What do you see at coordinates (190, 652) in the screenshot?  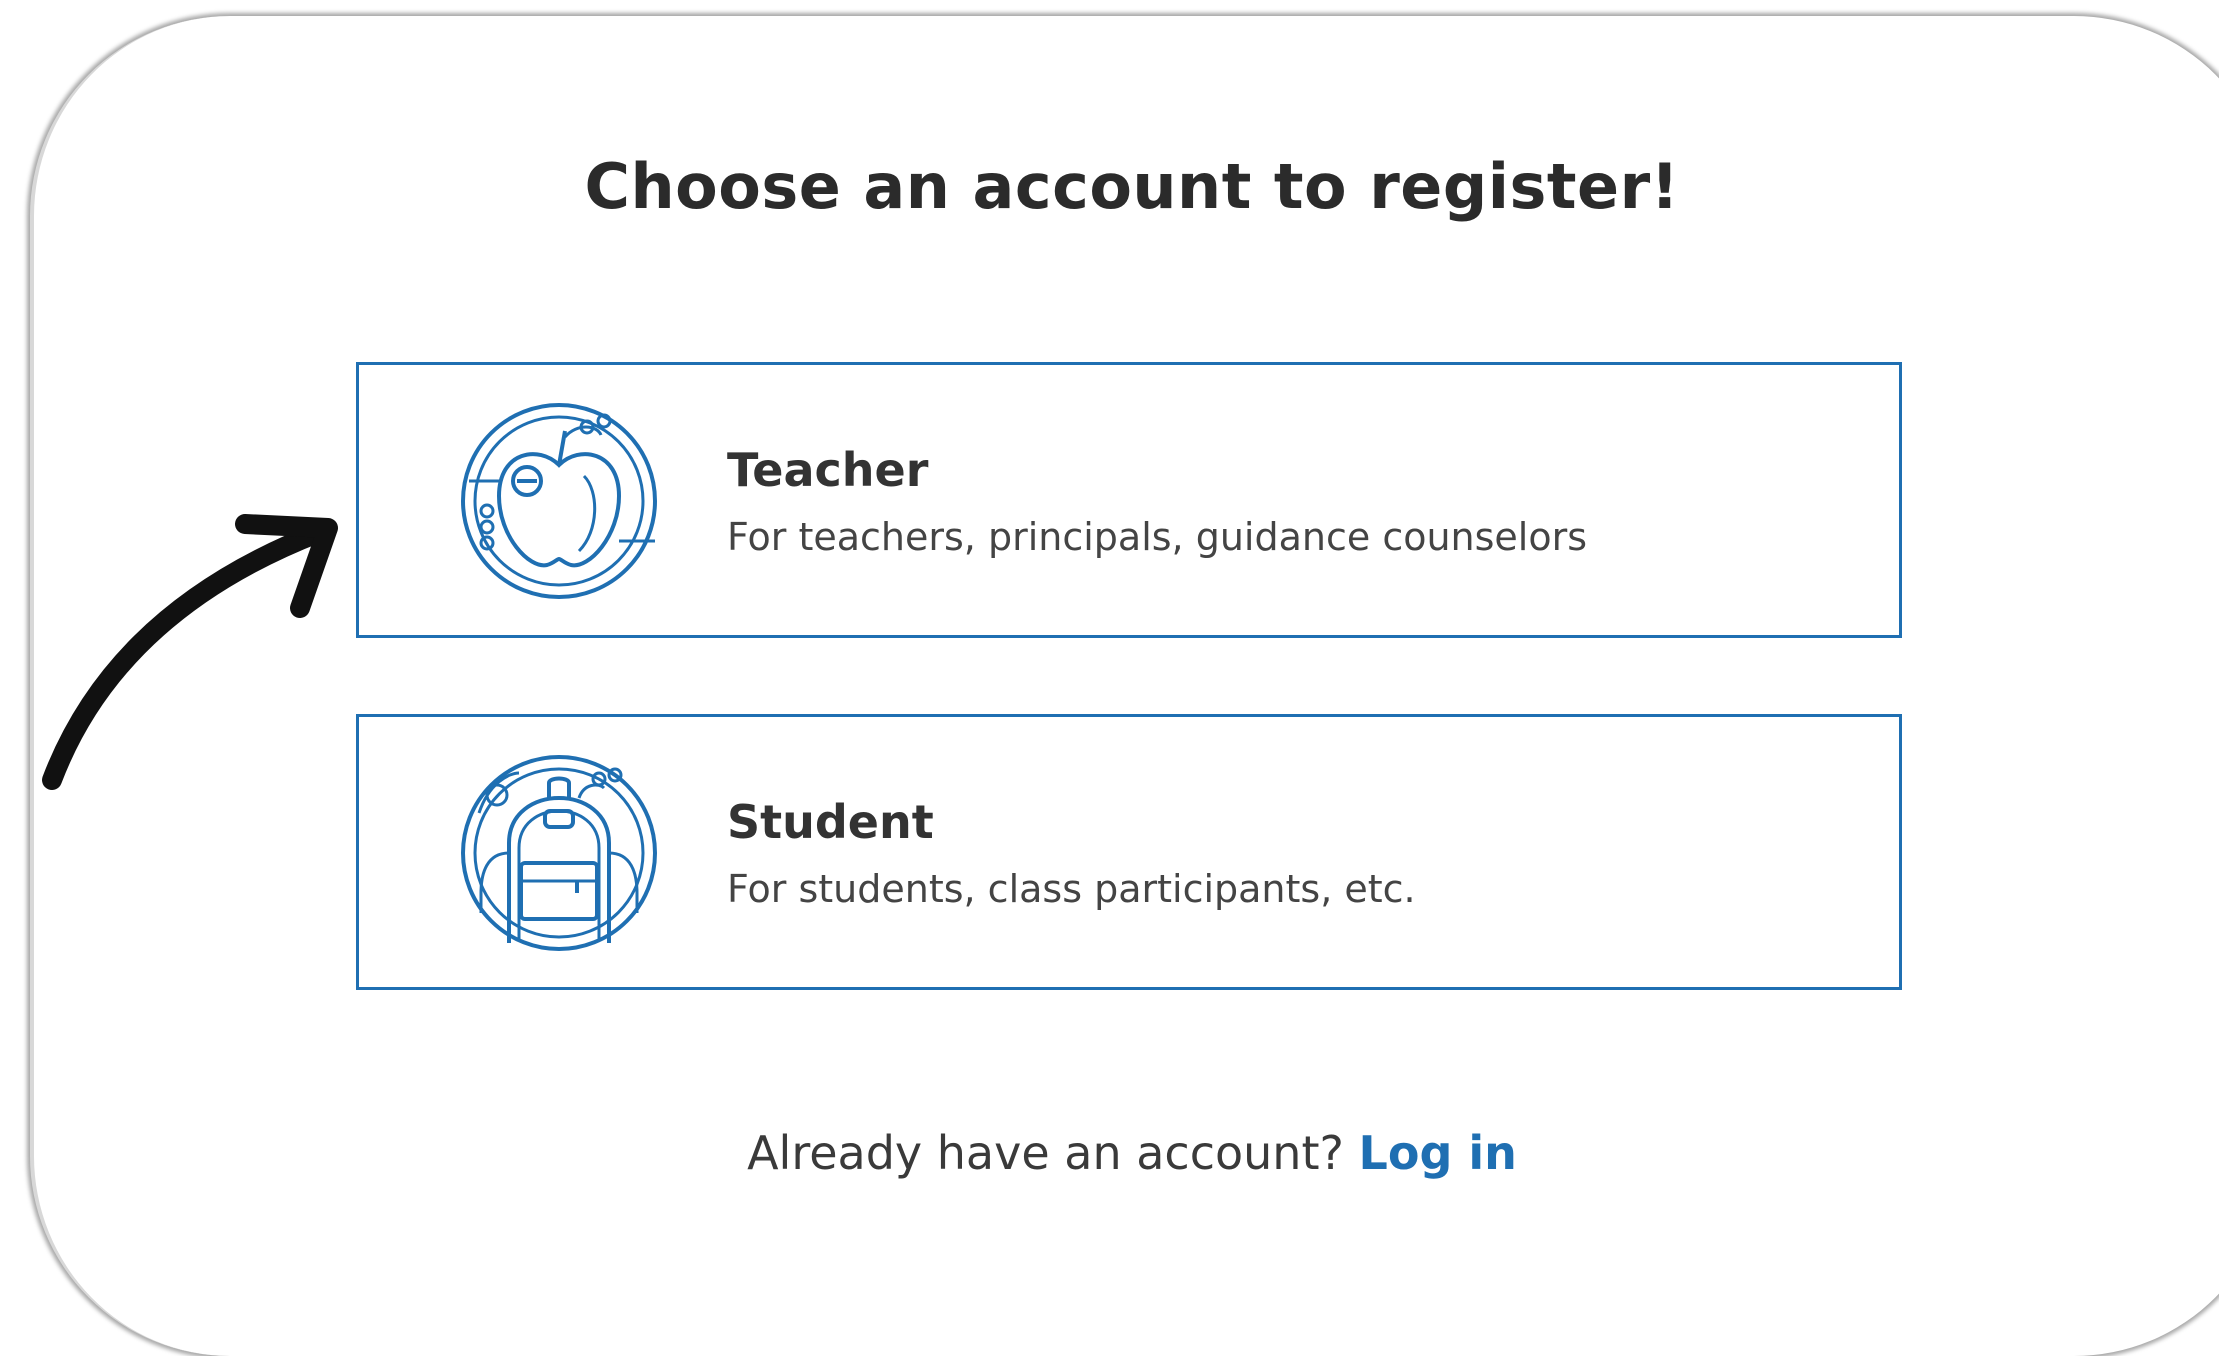 I see `annotation-arrow-icon` at bounding box center [190, 652].